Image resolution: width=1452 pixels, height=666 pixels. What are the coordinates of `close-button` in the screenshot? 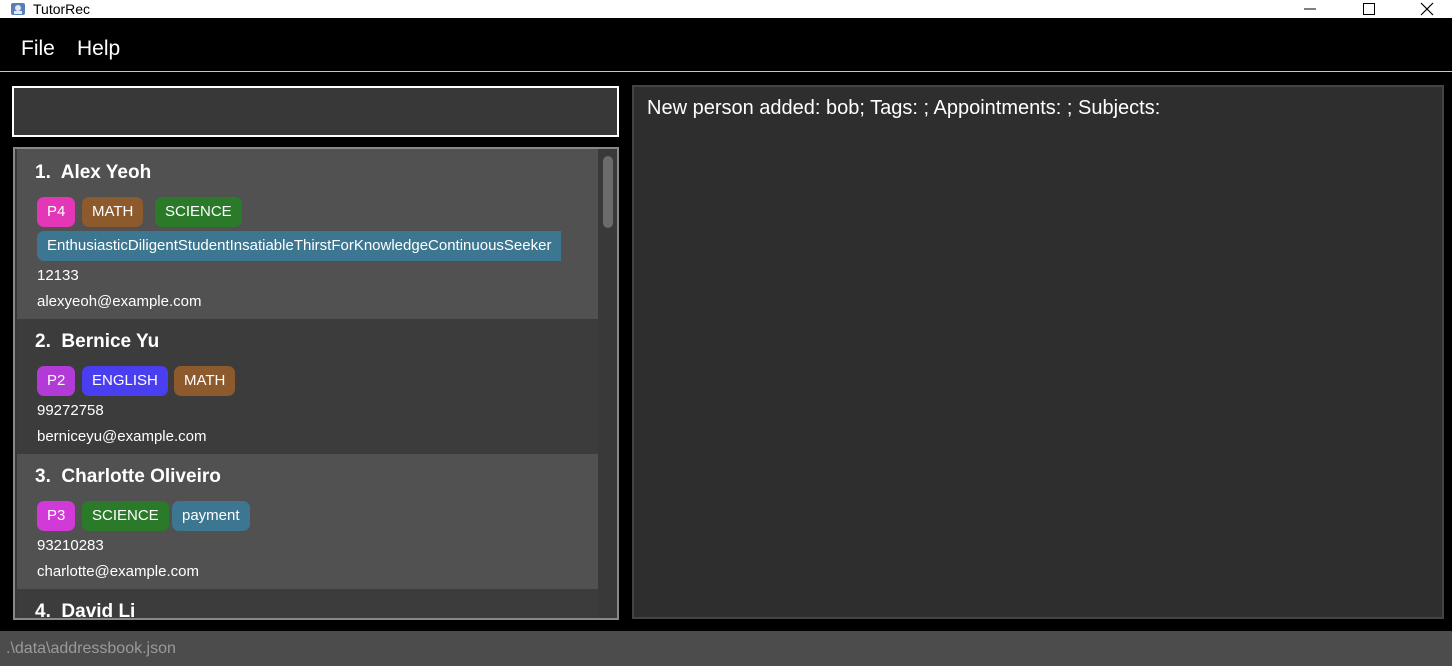 It's located at (1427, 9).